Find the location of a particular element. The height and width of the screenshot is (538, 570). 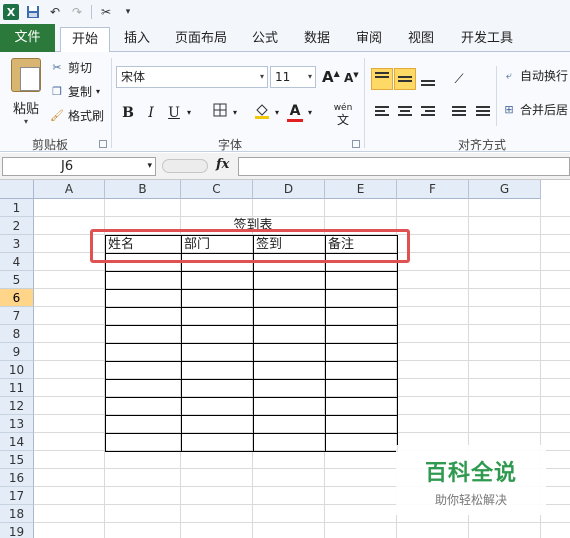

formula-bar-splitter is located at coordinates (185, 166).